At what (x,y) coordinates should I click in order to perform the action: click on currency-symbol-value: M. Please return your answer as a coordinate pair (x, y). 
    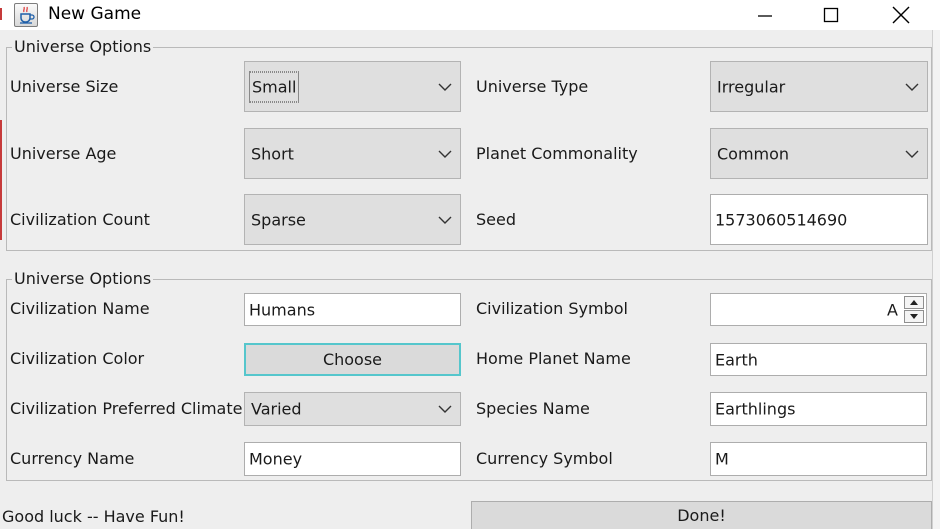
    Looking at the image, I should click on (722, 459).